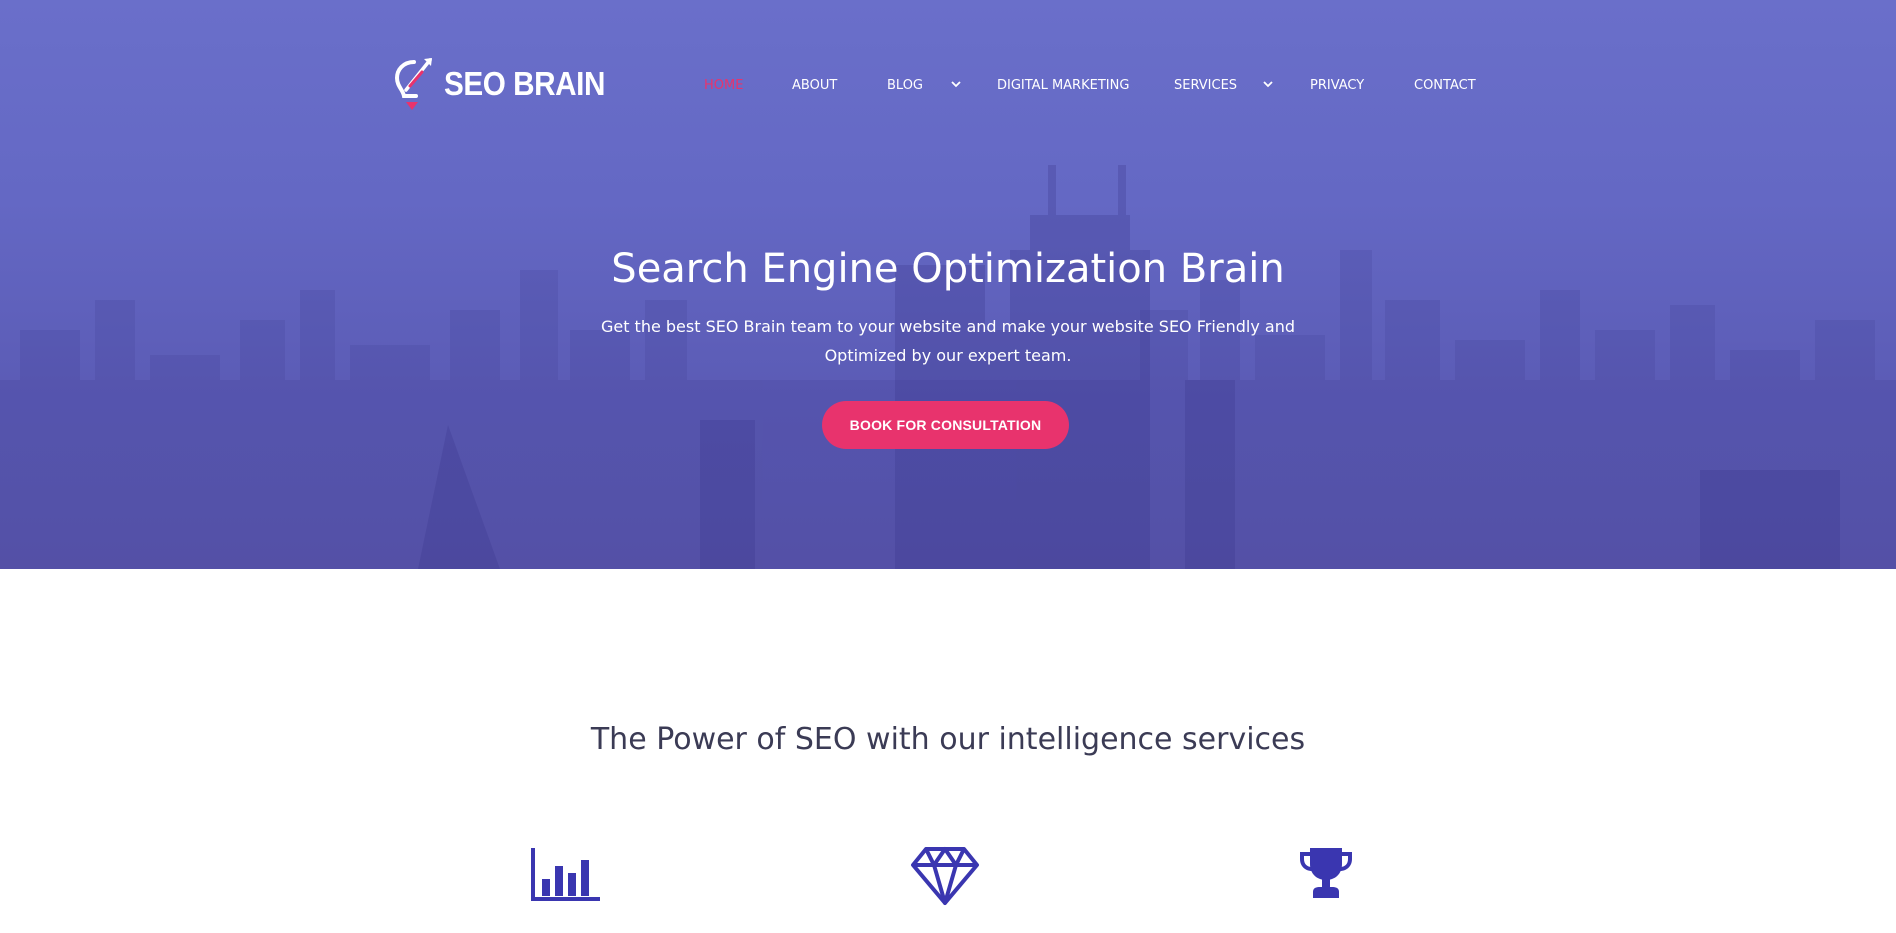  What do you see at coordinates (1205, 86) in the screenshot?
I see `nav-item-services: SERVICES` at bounding box center [1205, 86].